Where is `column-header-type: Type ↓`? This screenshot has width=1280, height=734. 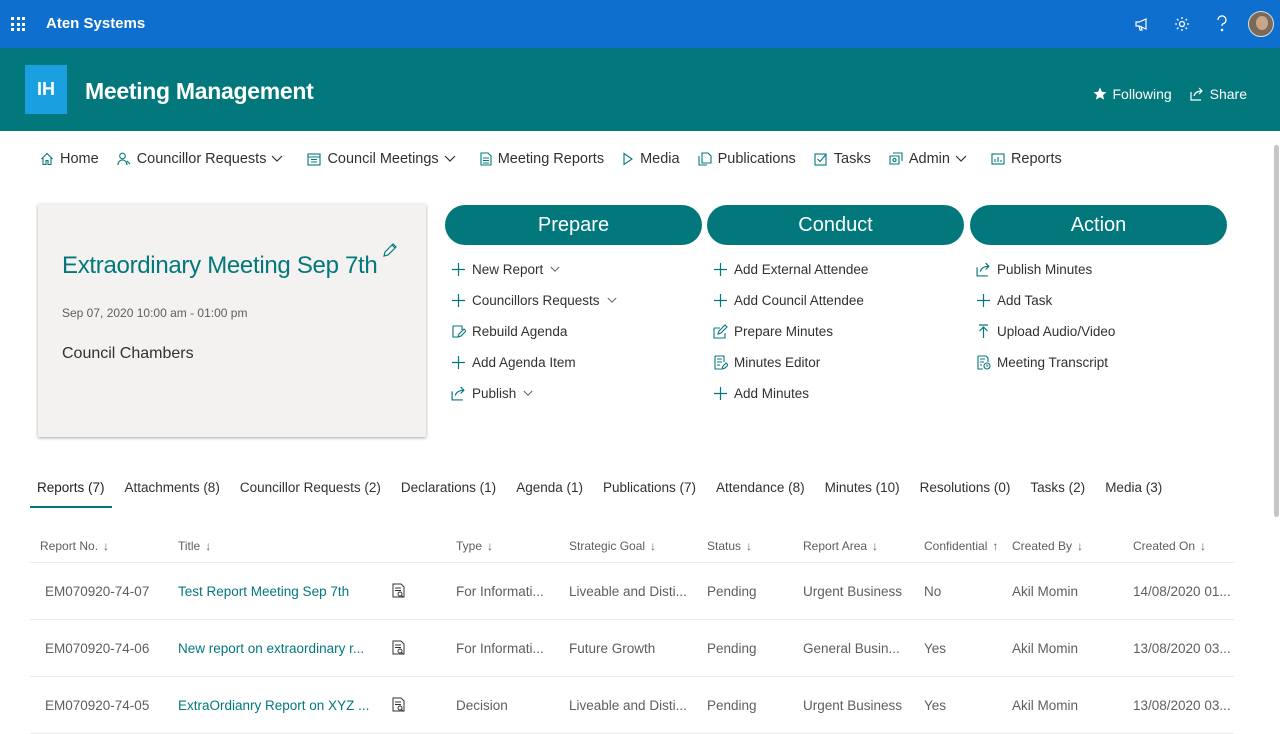 column-header-type: Type ↓ is located at coordinates (502, 546).